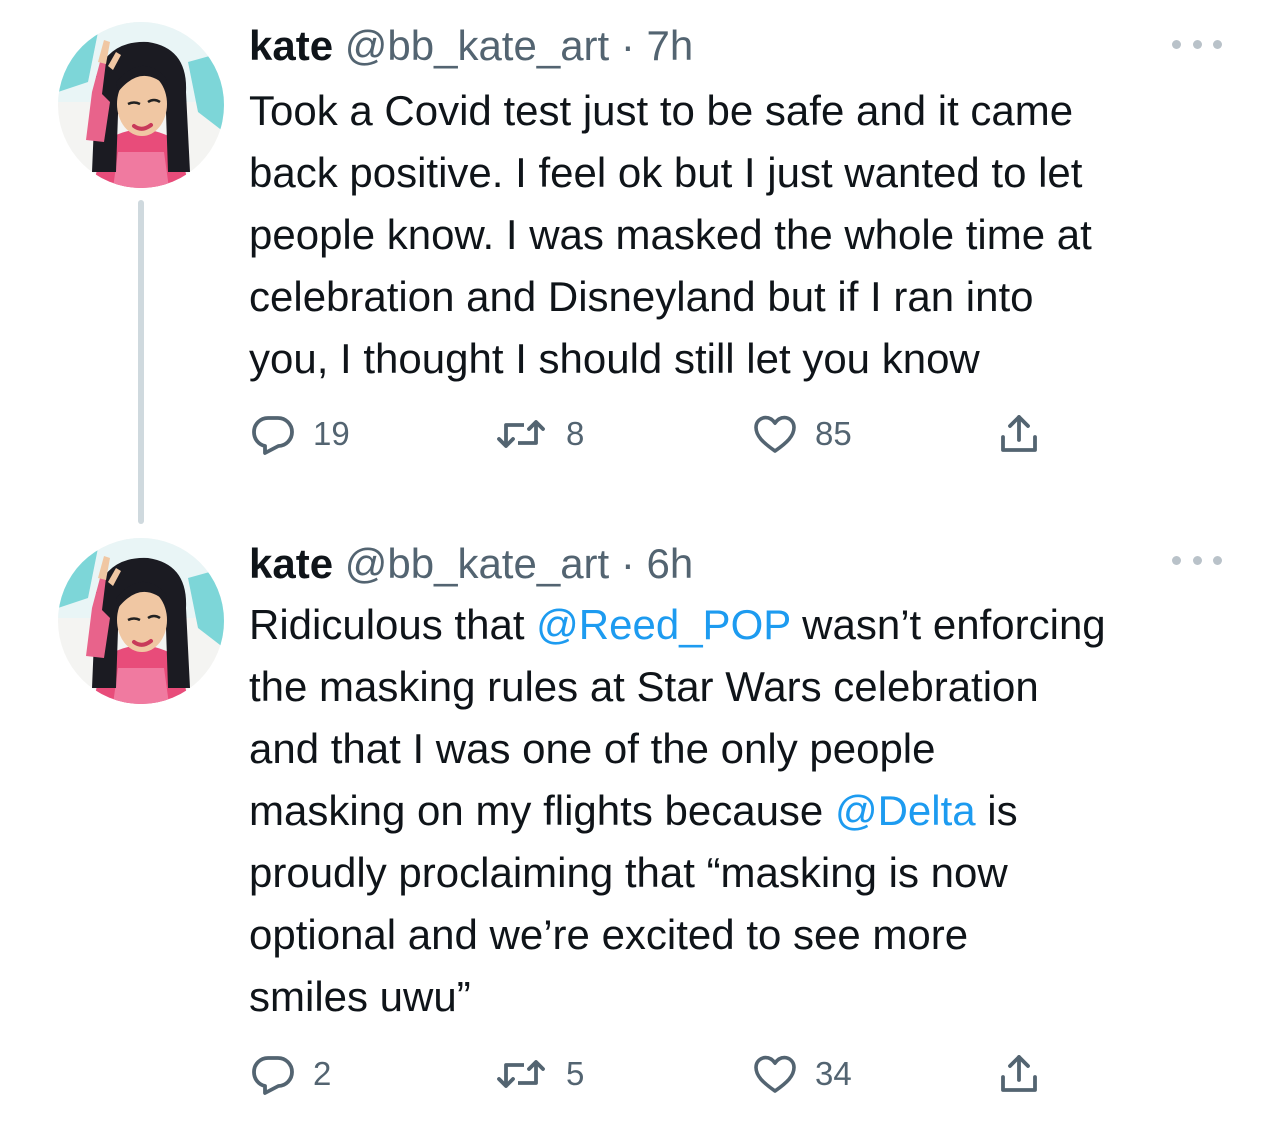 This screenshot has height=1130, width=1282. I want to click on text-segment: and that I was one of the only people, so click(592, 748).